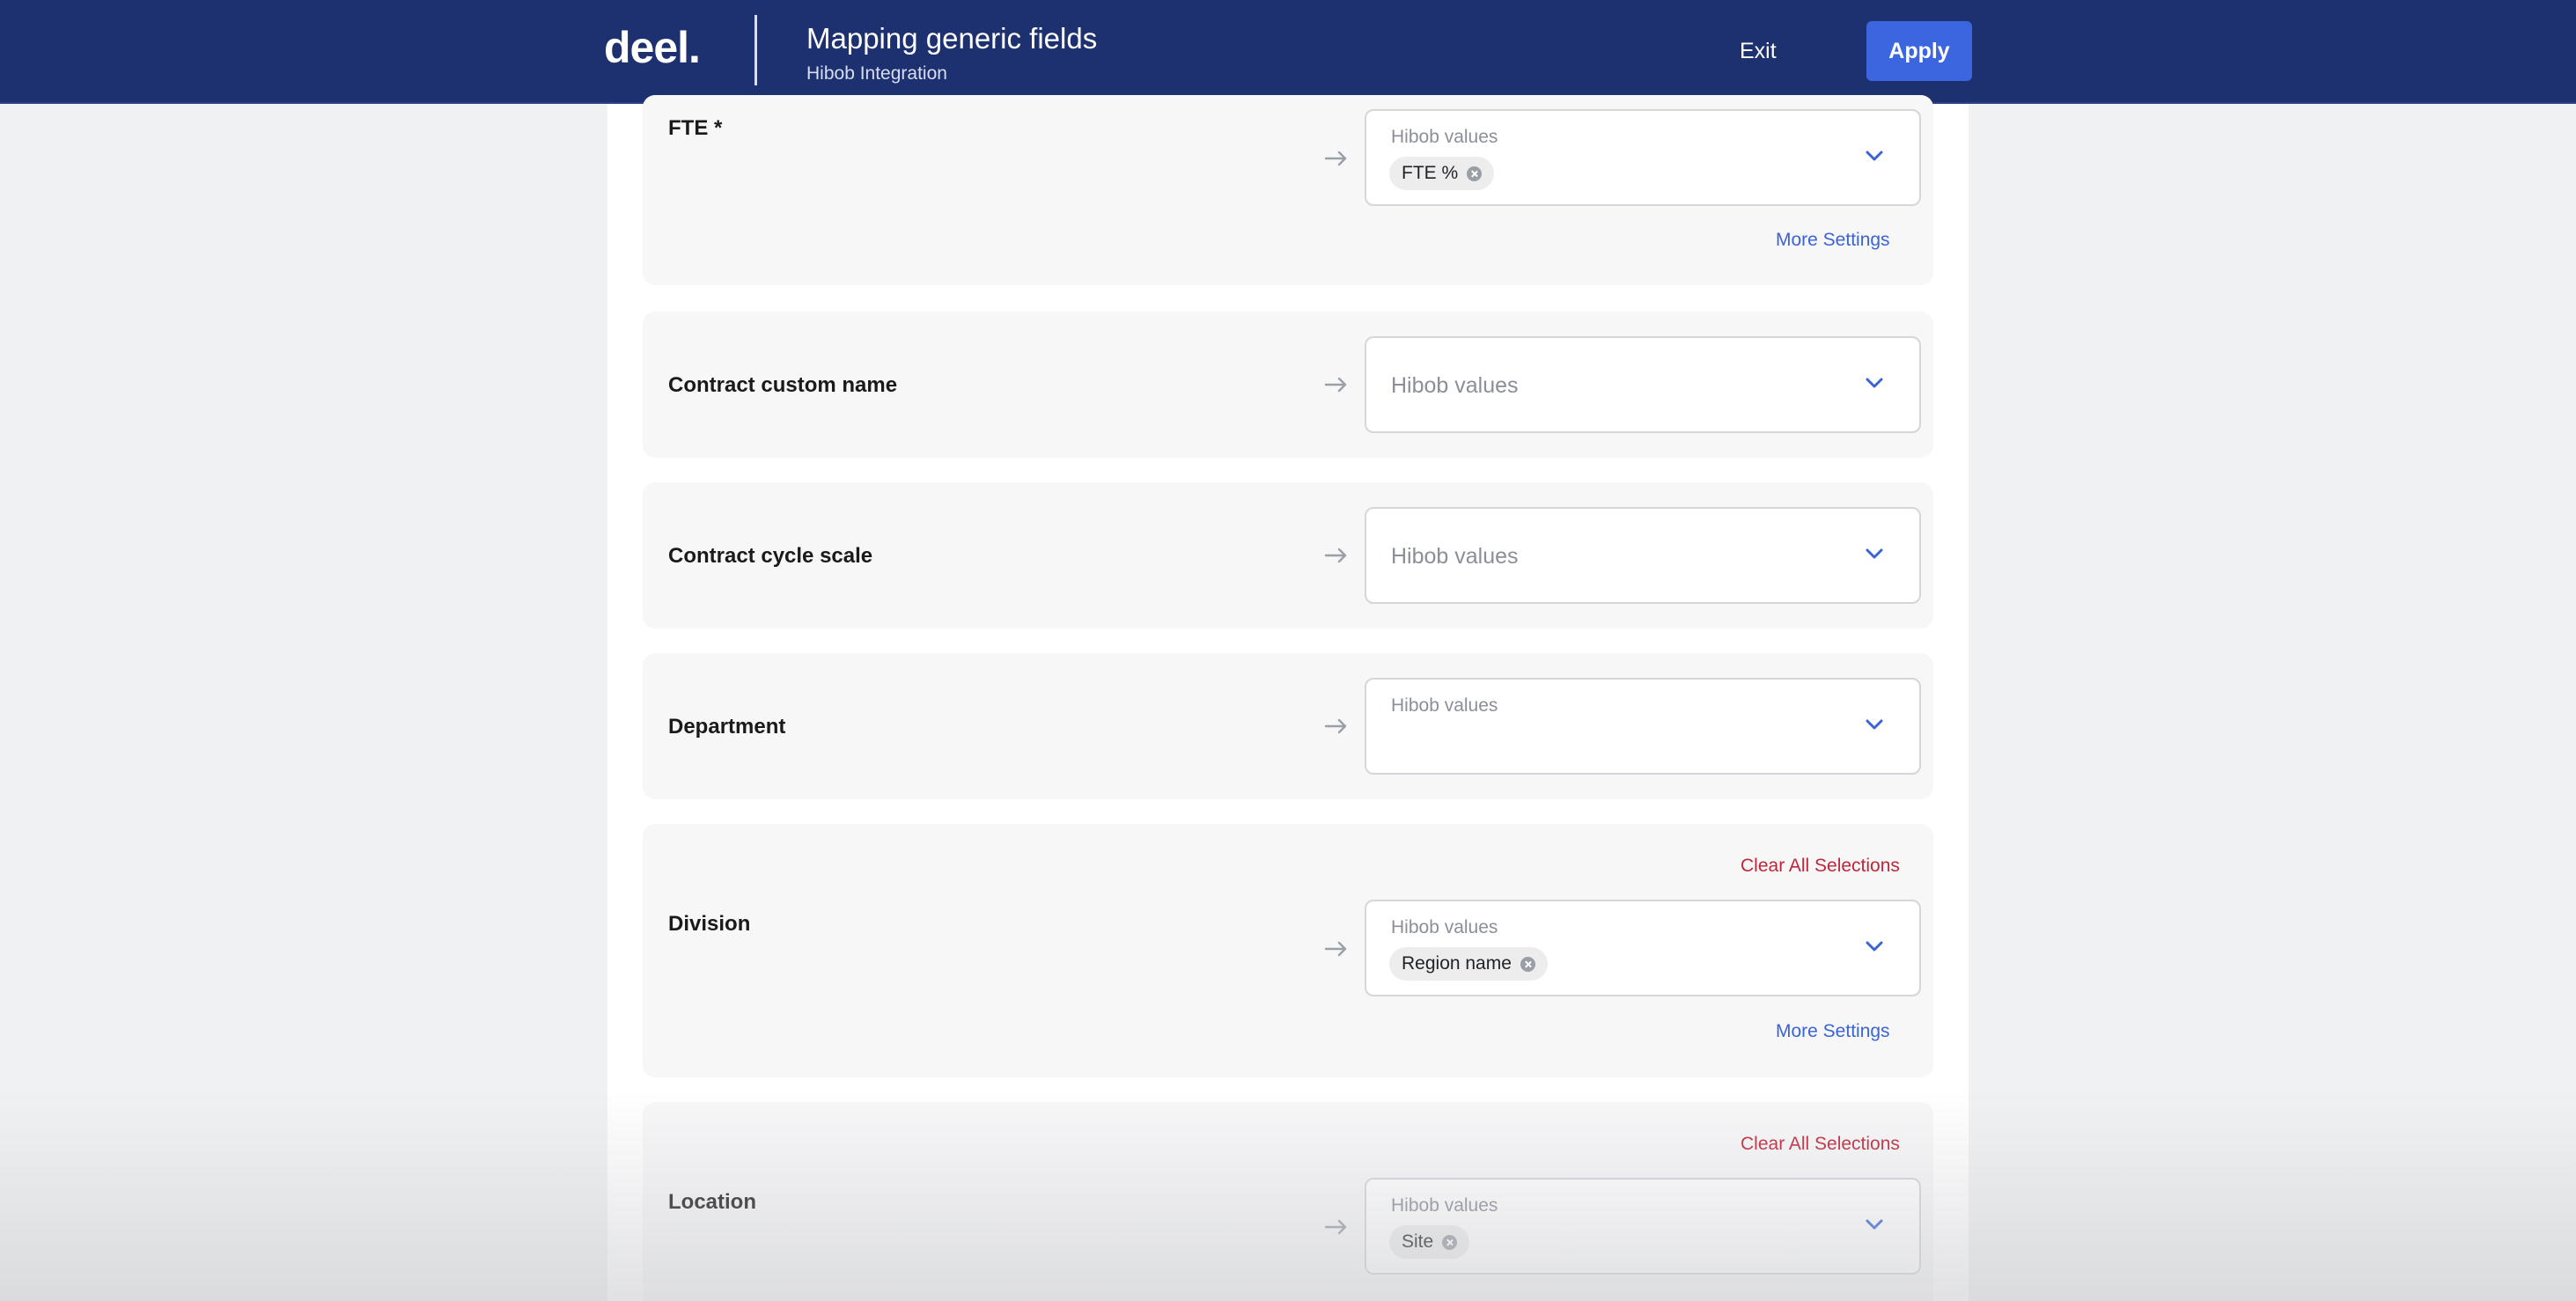 This screenshot has height=1301, width=2576. What do you see at coordinates (1288, 555) in the screenshot?
I see `field-row-contract-cycle-scale: Contract cycle scale Hibob values` at bounding box center [1288, 555].